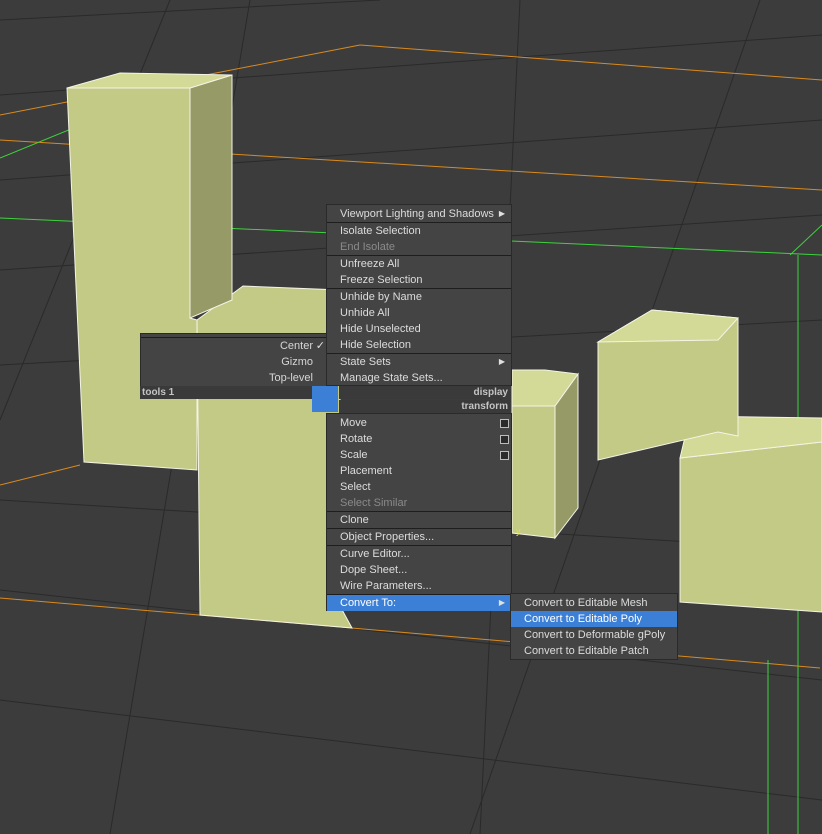 The image size is (822, 834). I want to click on menu-item-move: Move, so click(419, 423).